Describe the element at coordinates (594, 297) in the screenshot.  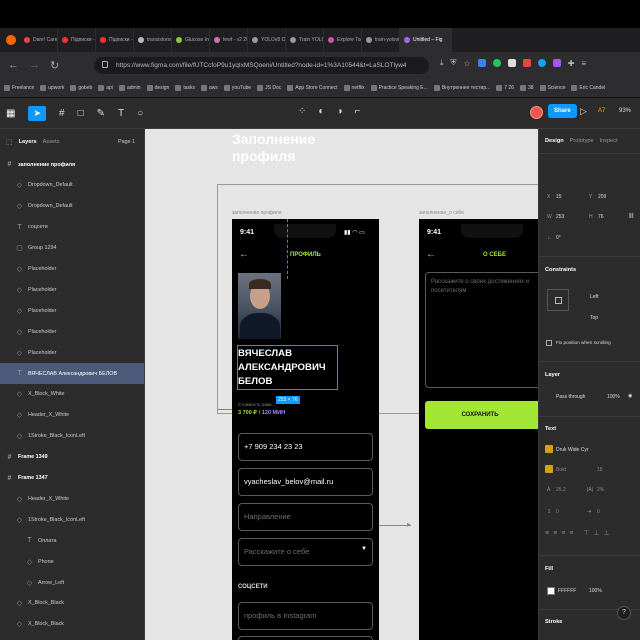
I see `constraint-h-select: Left` at that location.